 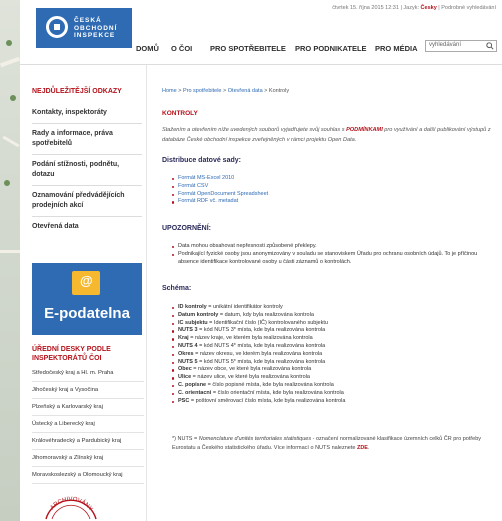 I want to click on logo-line: OBCHODNÍ, so click(x=96, y=28).